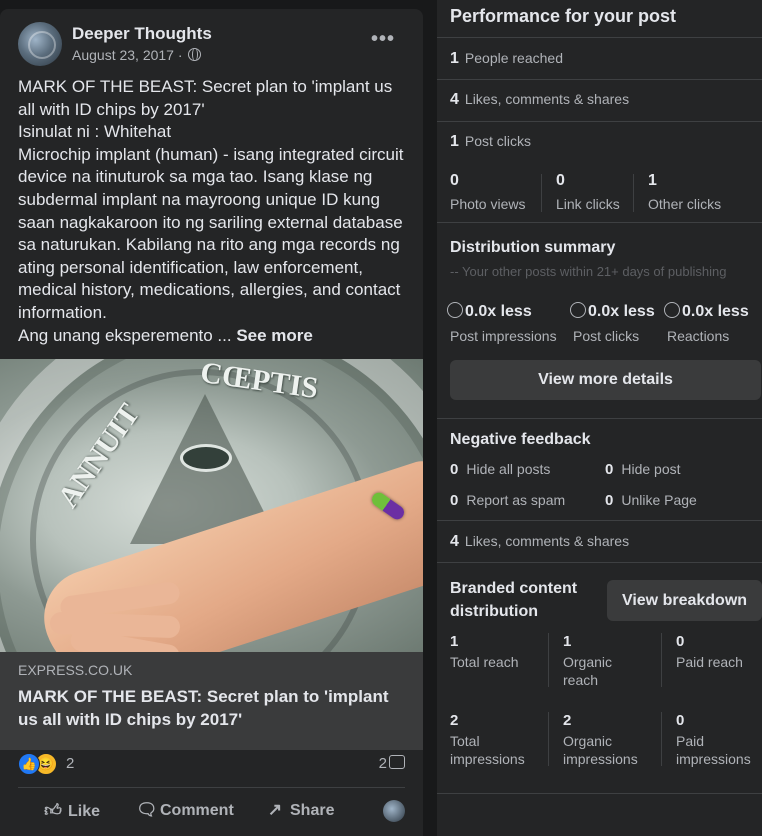  What do you see at coordinates (454, 541) in the screenshot?
I see `engagement-value-2: 4` at bounding box center [454, 541].